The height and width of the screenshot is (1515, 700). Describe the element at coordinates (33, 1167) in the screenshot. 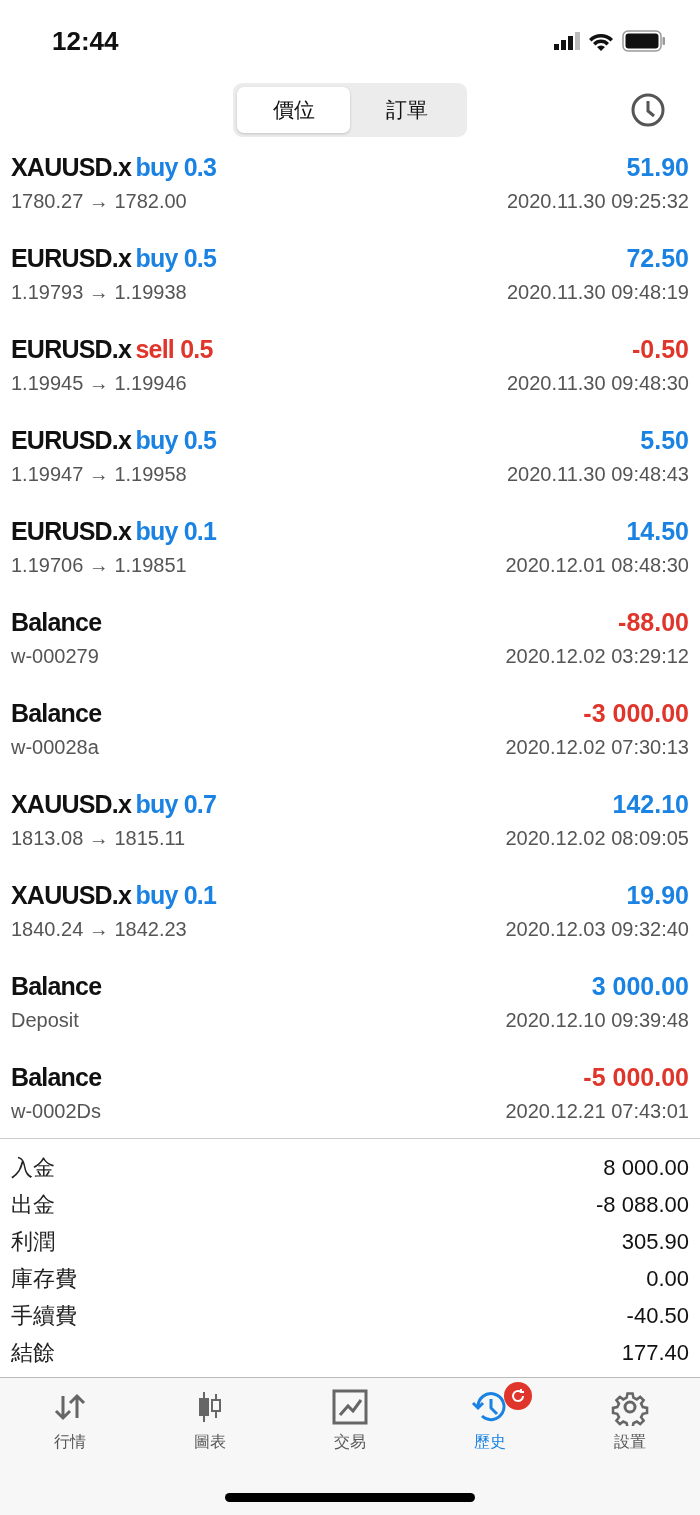

I see `summary-label: 入金` at that location.